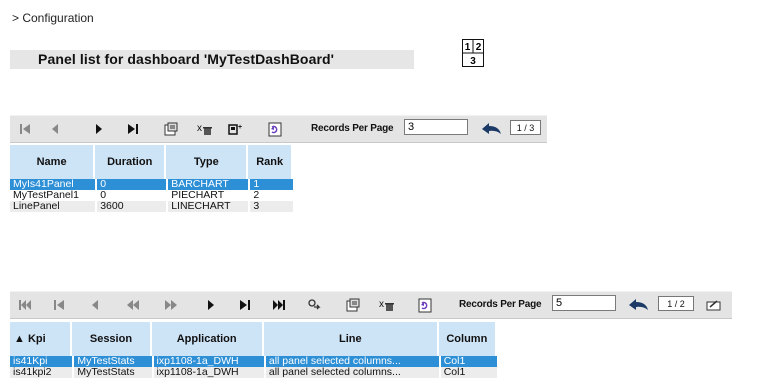 The height and width of the screenshot is (391, 758). I want to click on cell-rank: 3, so click(270, 206).